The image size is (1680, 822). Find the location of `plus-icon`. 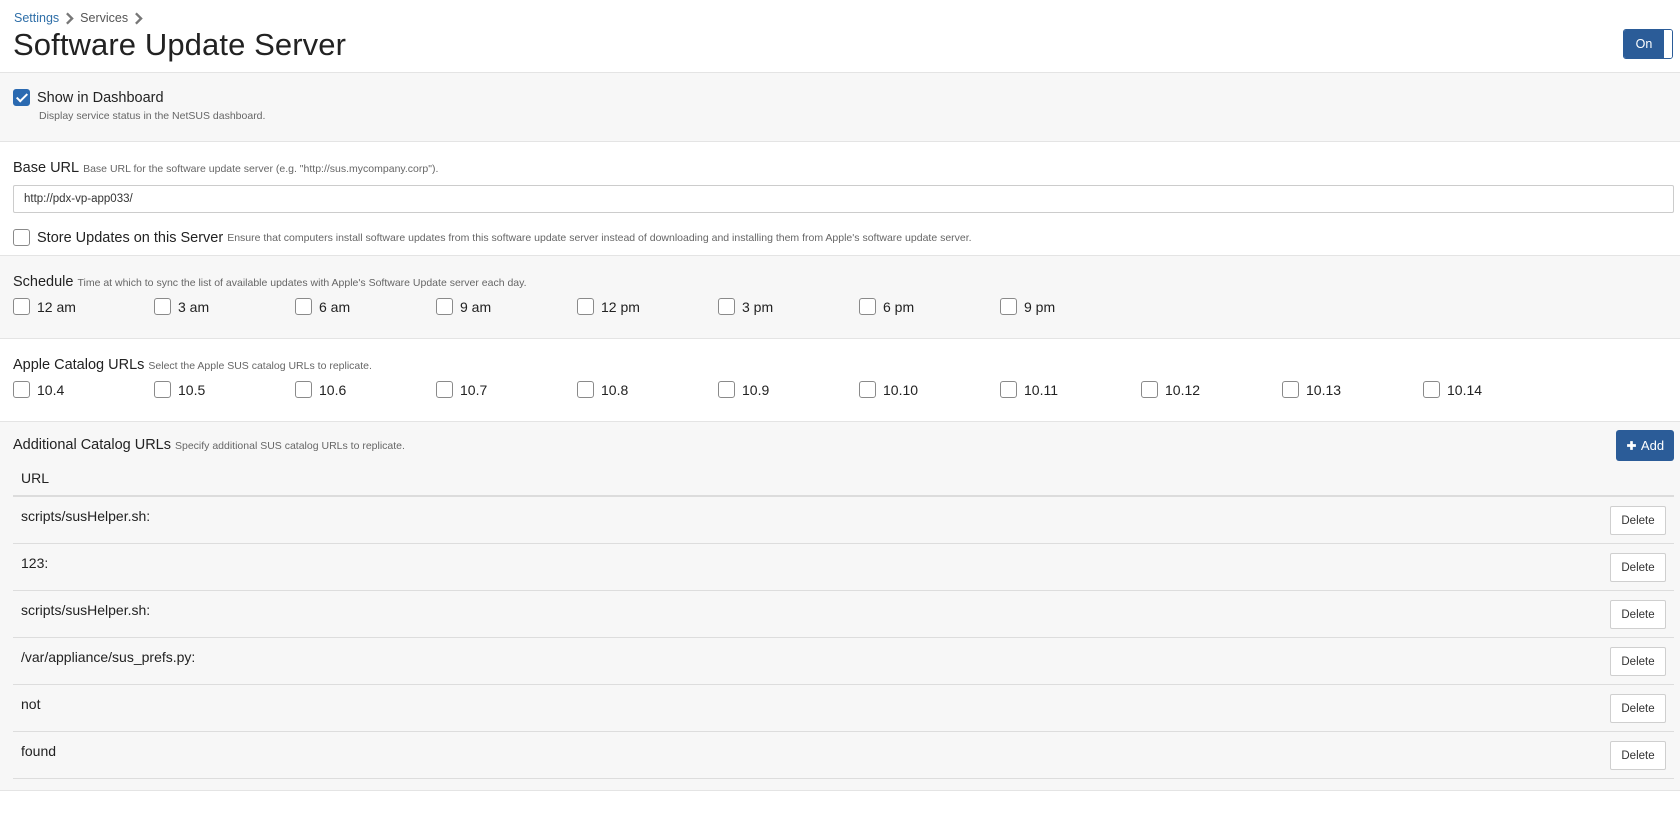

plus-icon is located at coordinates (1631, 445).